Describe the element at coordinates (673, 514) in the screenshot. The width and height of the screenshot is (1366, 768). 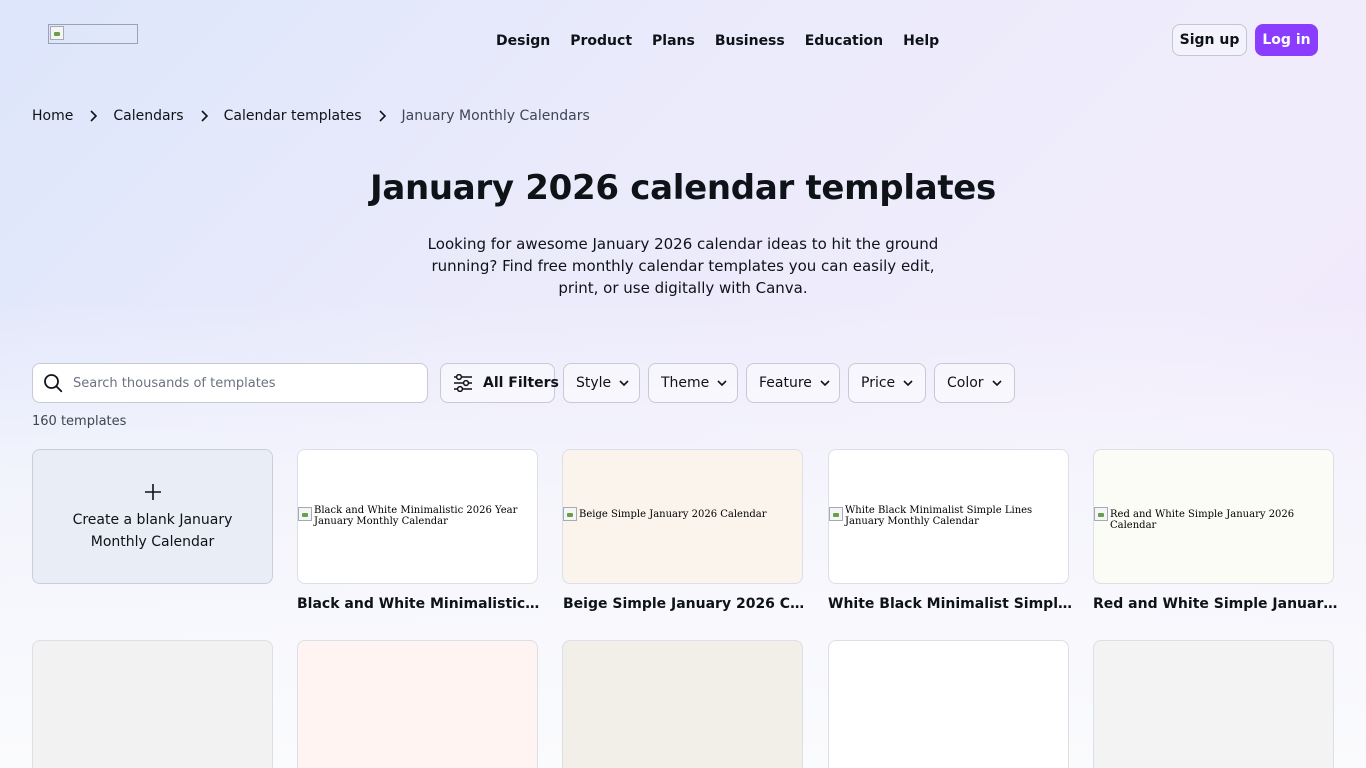
I see `template-image-alt: Beige Simple January 2026 Calendar` at that location.